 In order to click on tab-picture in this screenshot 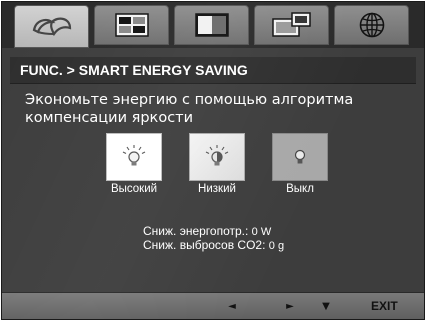, I will do `click(131, 25)`.